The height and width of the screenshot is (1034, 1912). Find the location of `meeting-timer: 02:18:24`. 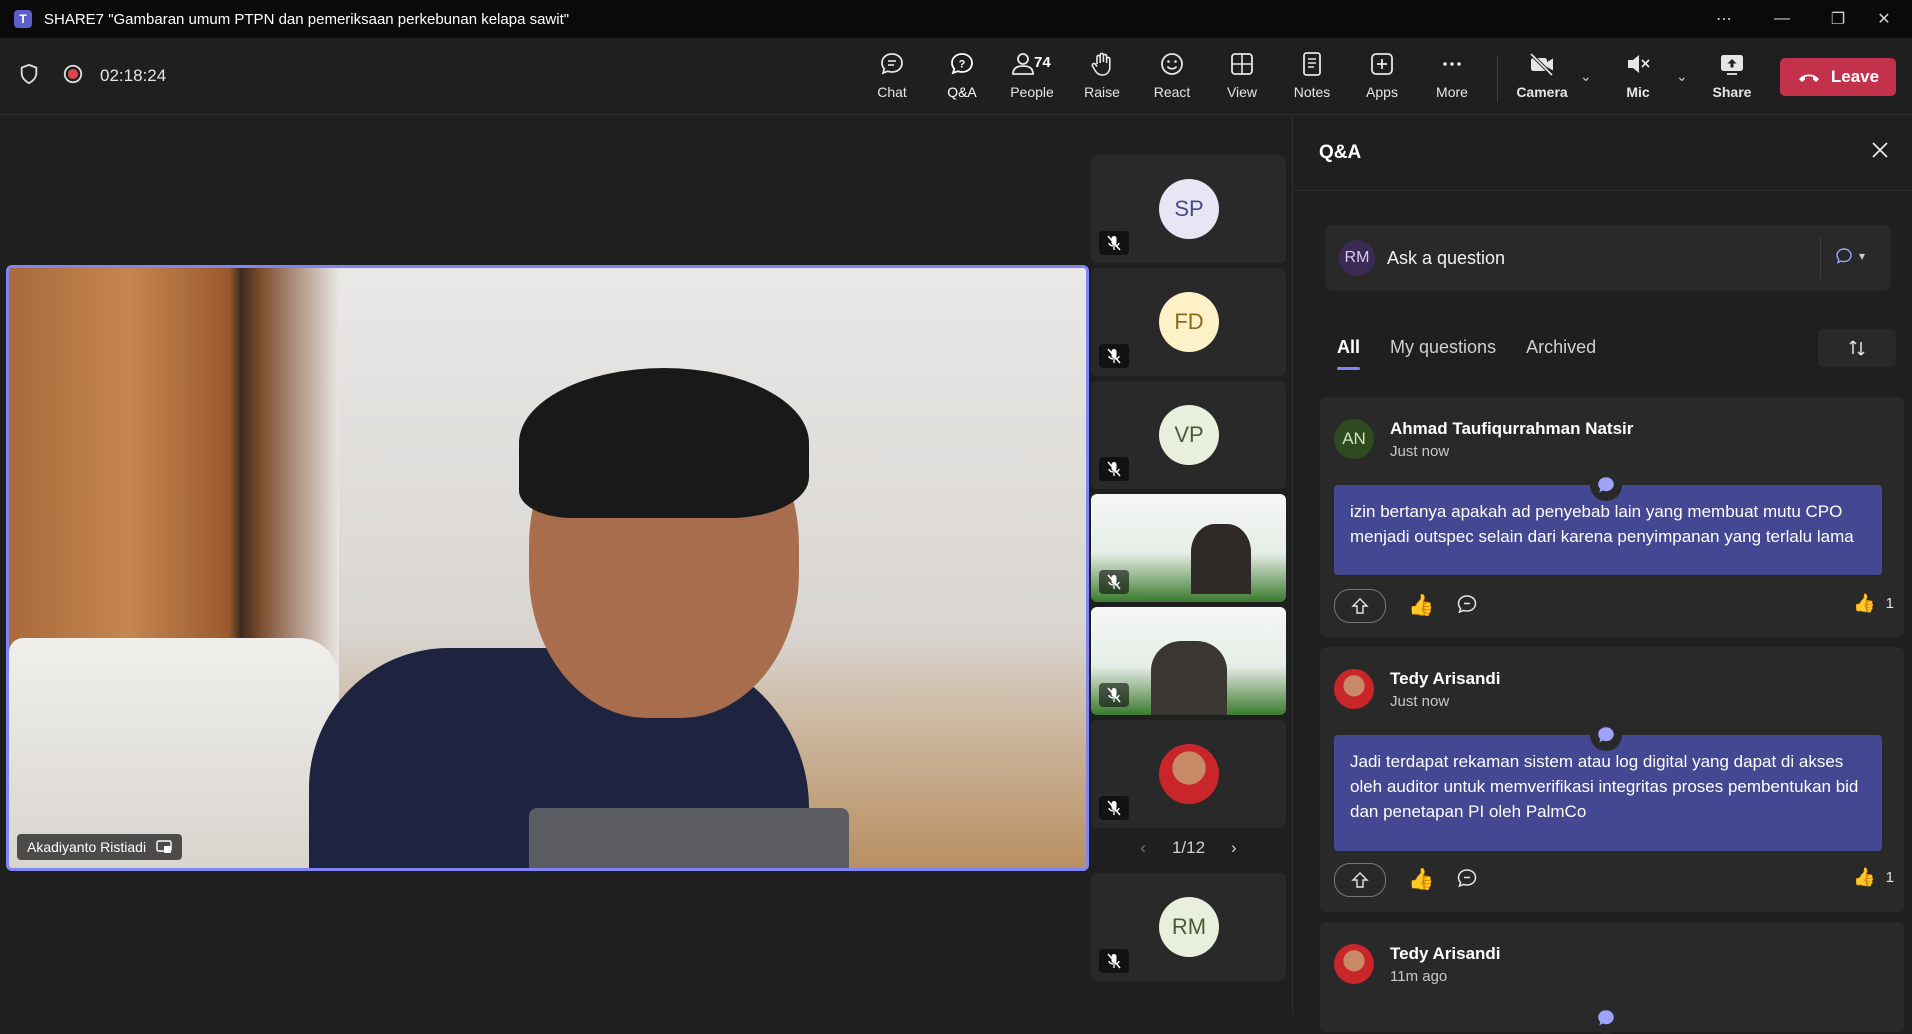

meeting-timer: 02:18:24 is located at coordinates (133, 75).